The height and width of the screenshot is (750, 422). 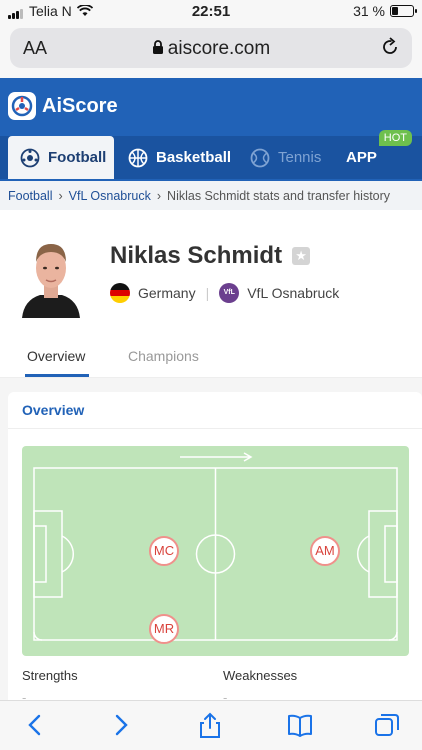 What do you see at coordinates (229, 293) in the screenshot?
I see `club-badge-icon: VfL` at bounding box center [229, 293].